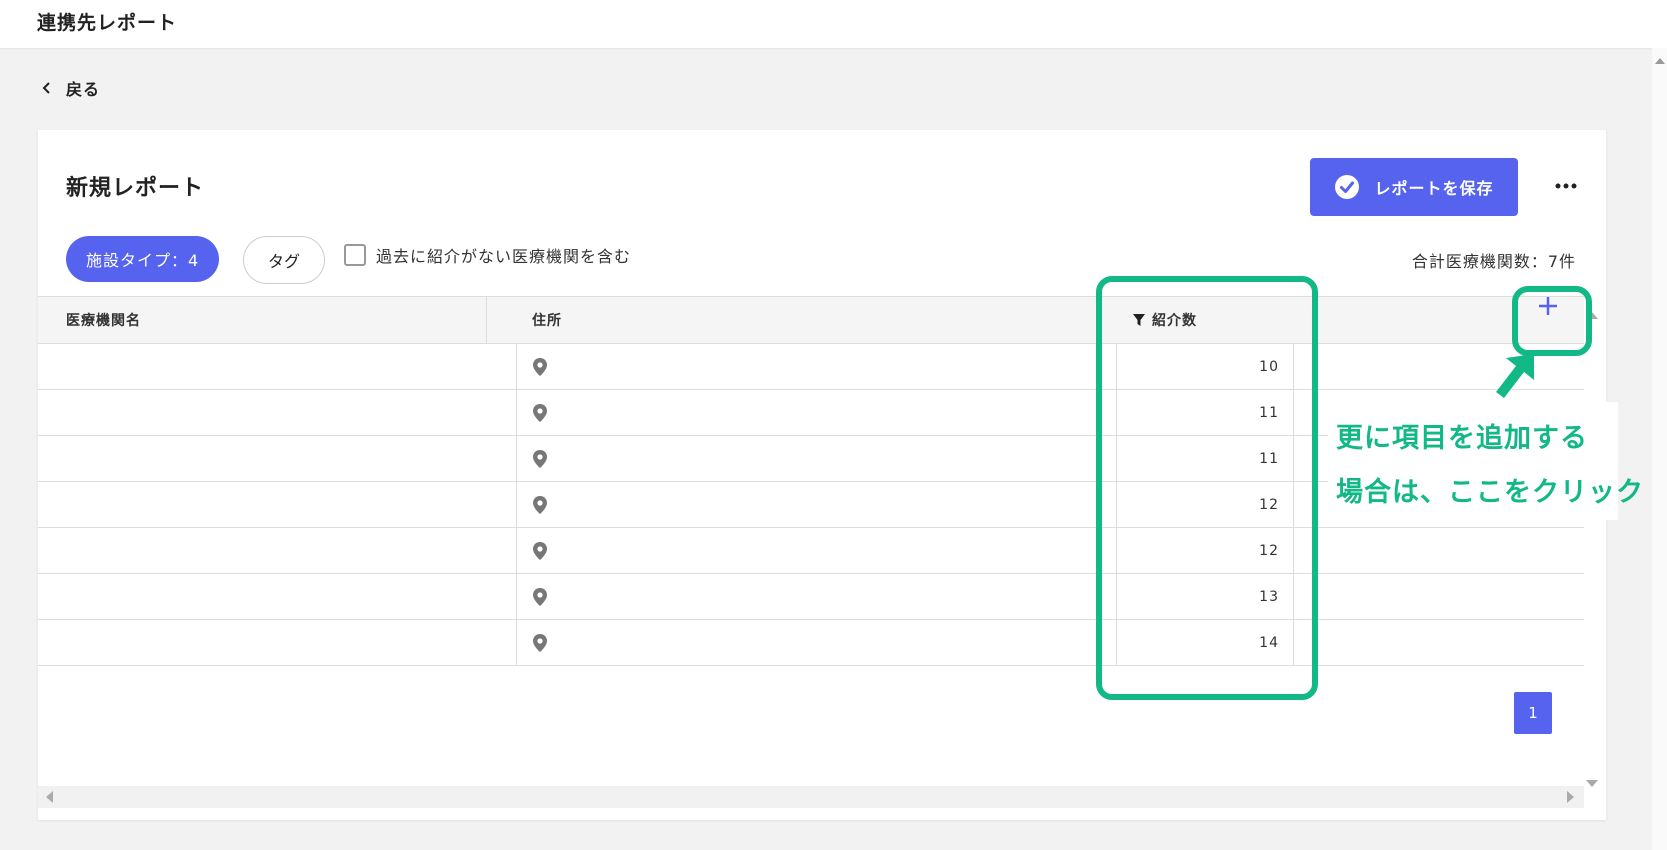  What do you see at coordinates (83, 89) in the screenshot?
I see `back-label: 戻る` at bounding box center [83, 89].